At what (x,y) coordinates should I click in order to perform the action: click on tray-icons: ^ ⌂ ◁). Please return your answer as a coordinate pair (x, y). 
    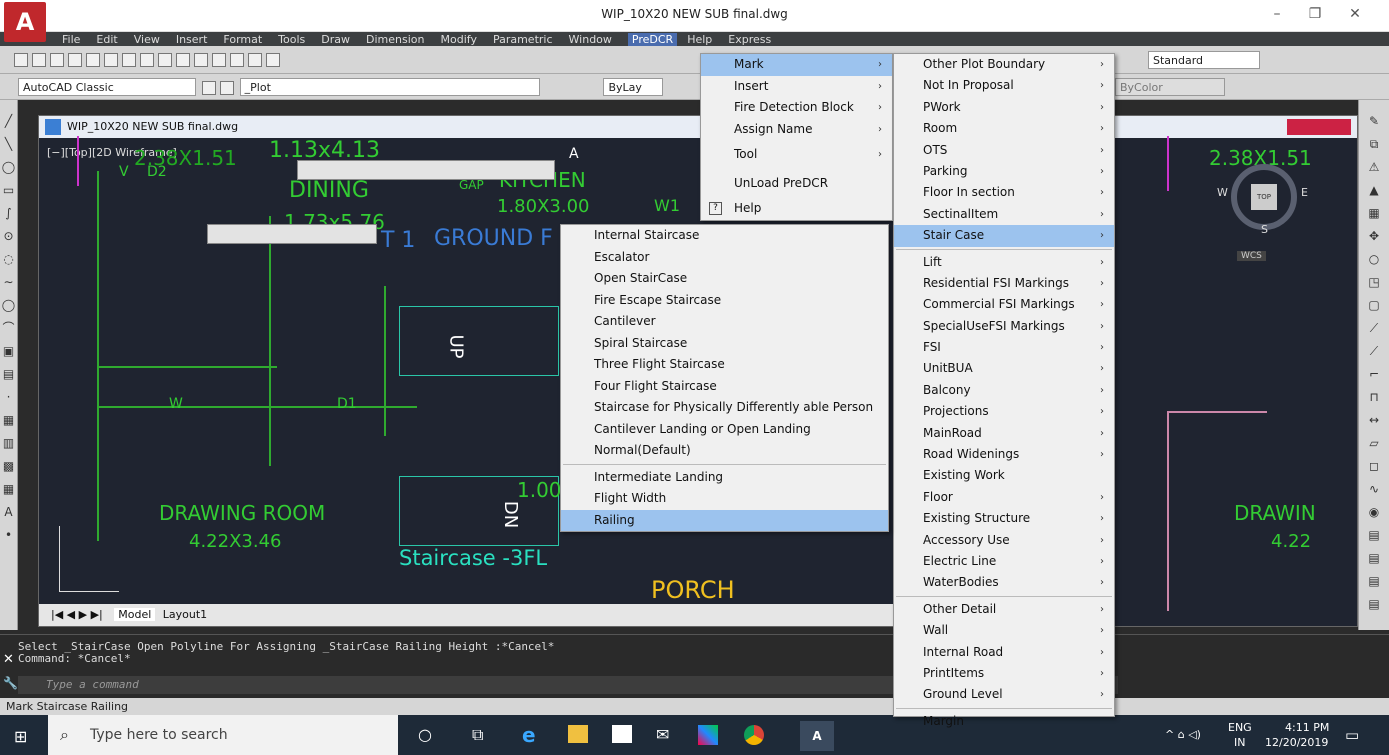
    Looking at the image, I should click on (1183, 734).